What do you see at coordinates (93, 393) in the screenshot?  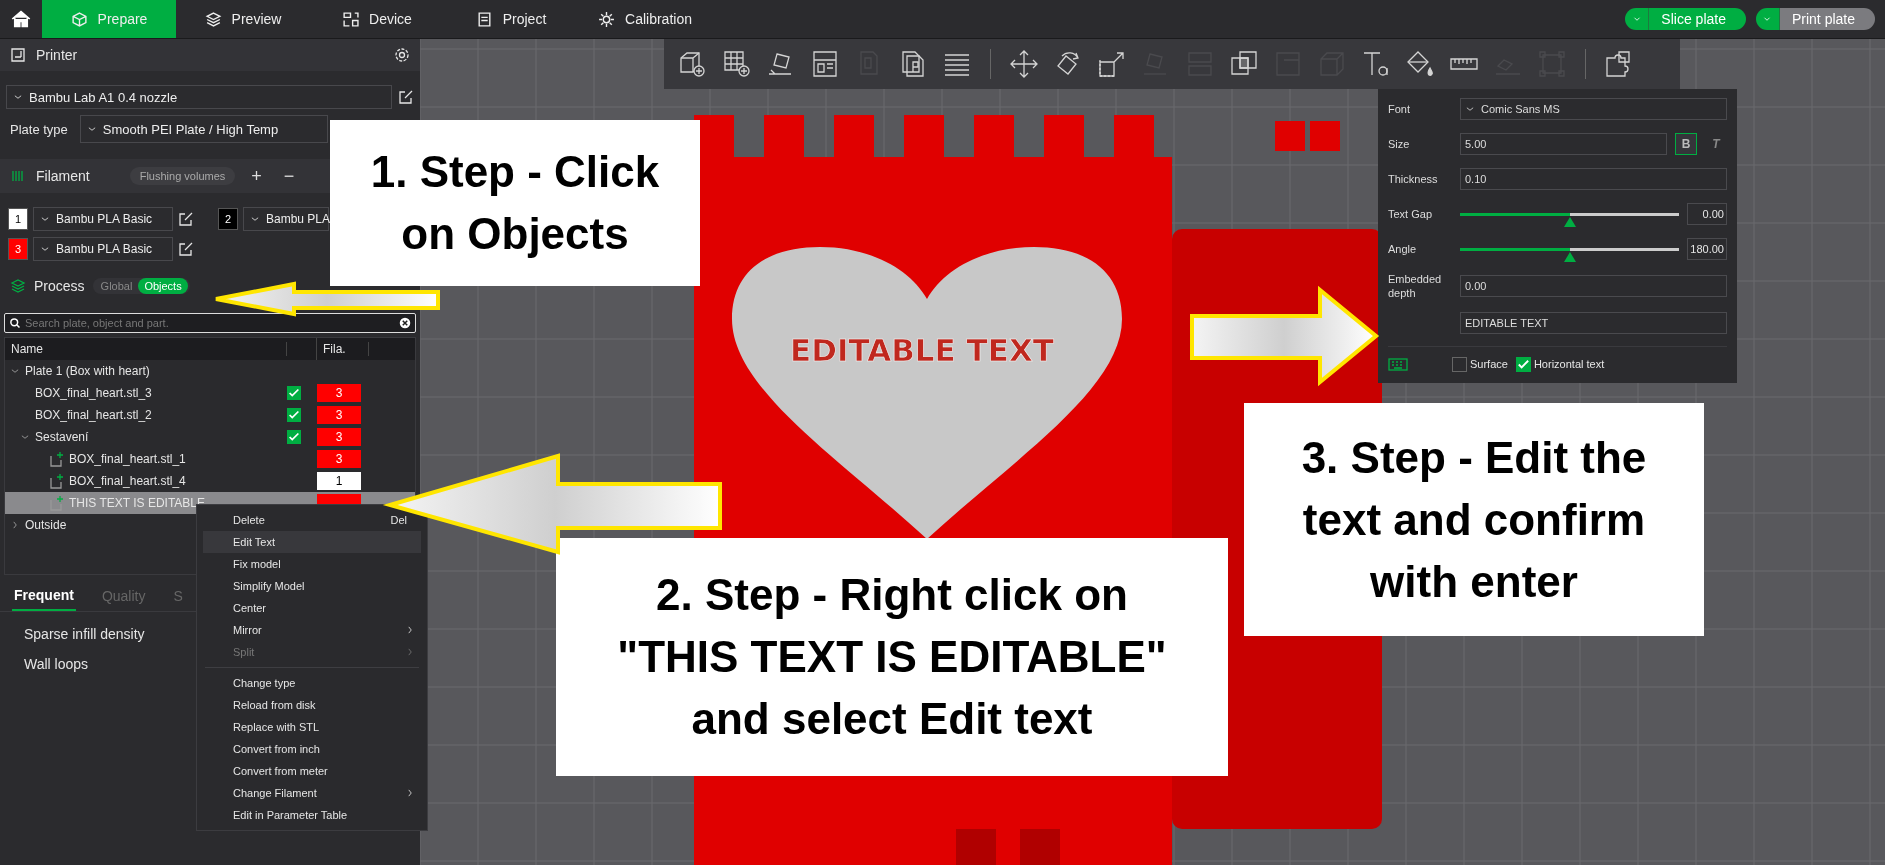 I see `object-name: BOX_final_heart.stl_3` at bounding box center [93, 393].